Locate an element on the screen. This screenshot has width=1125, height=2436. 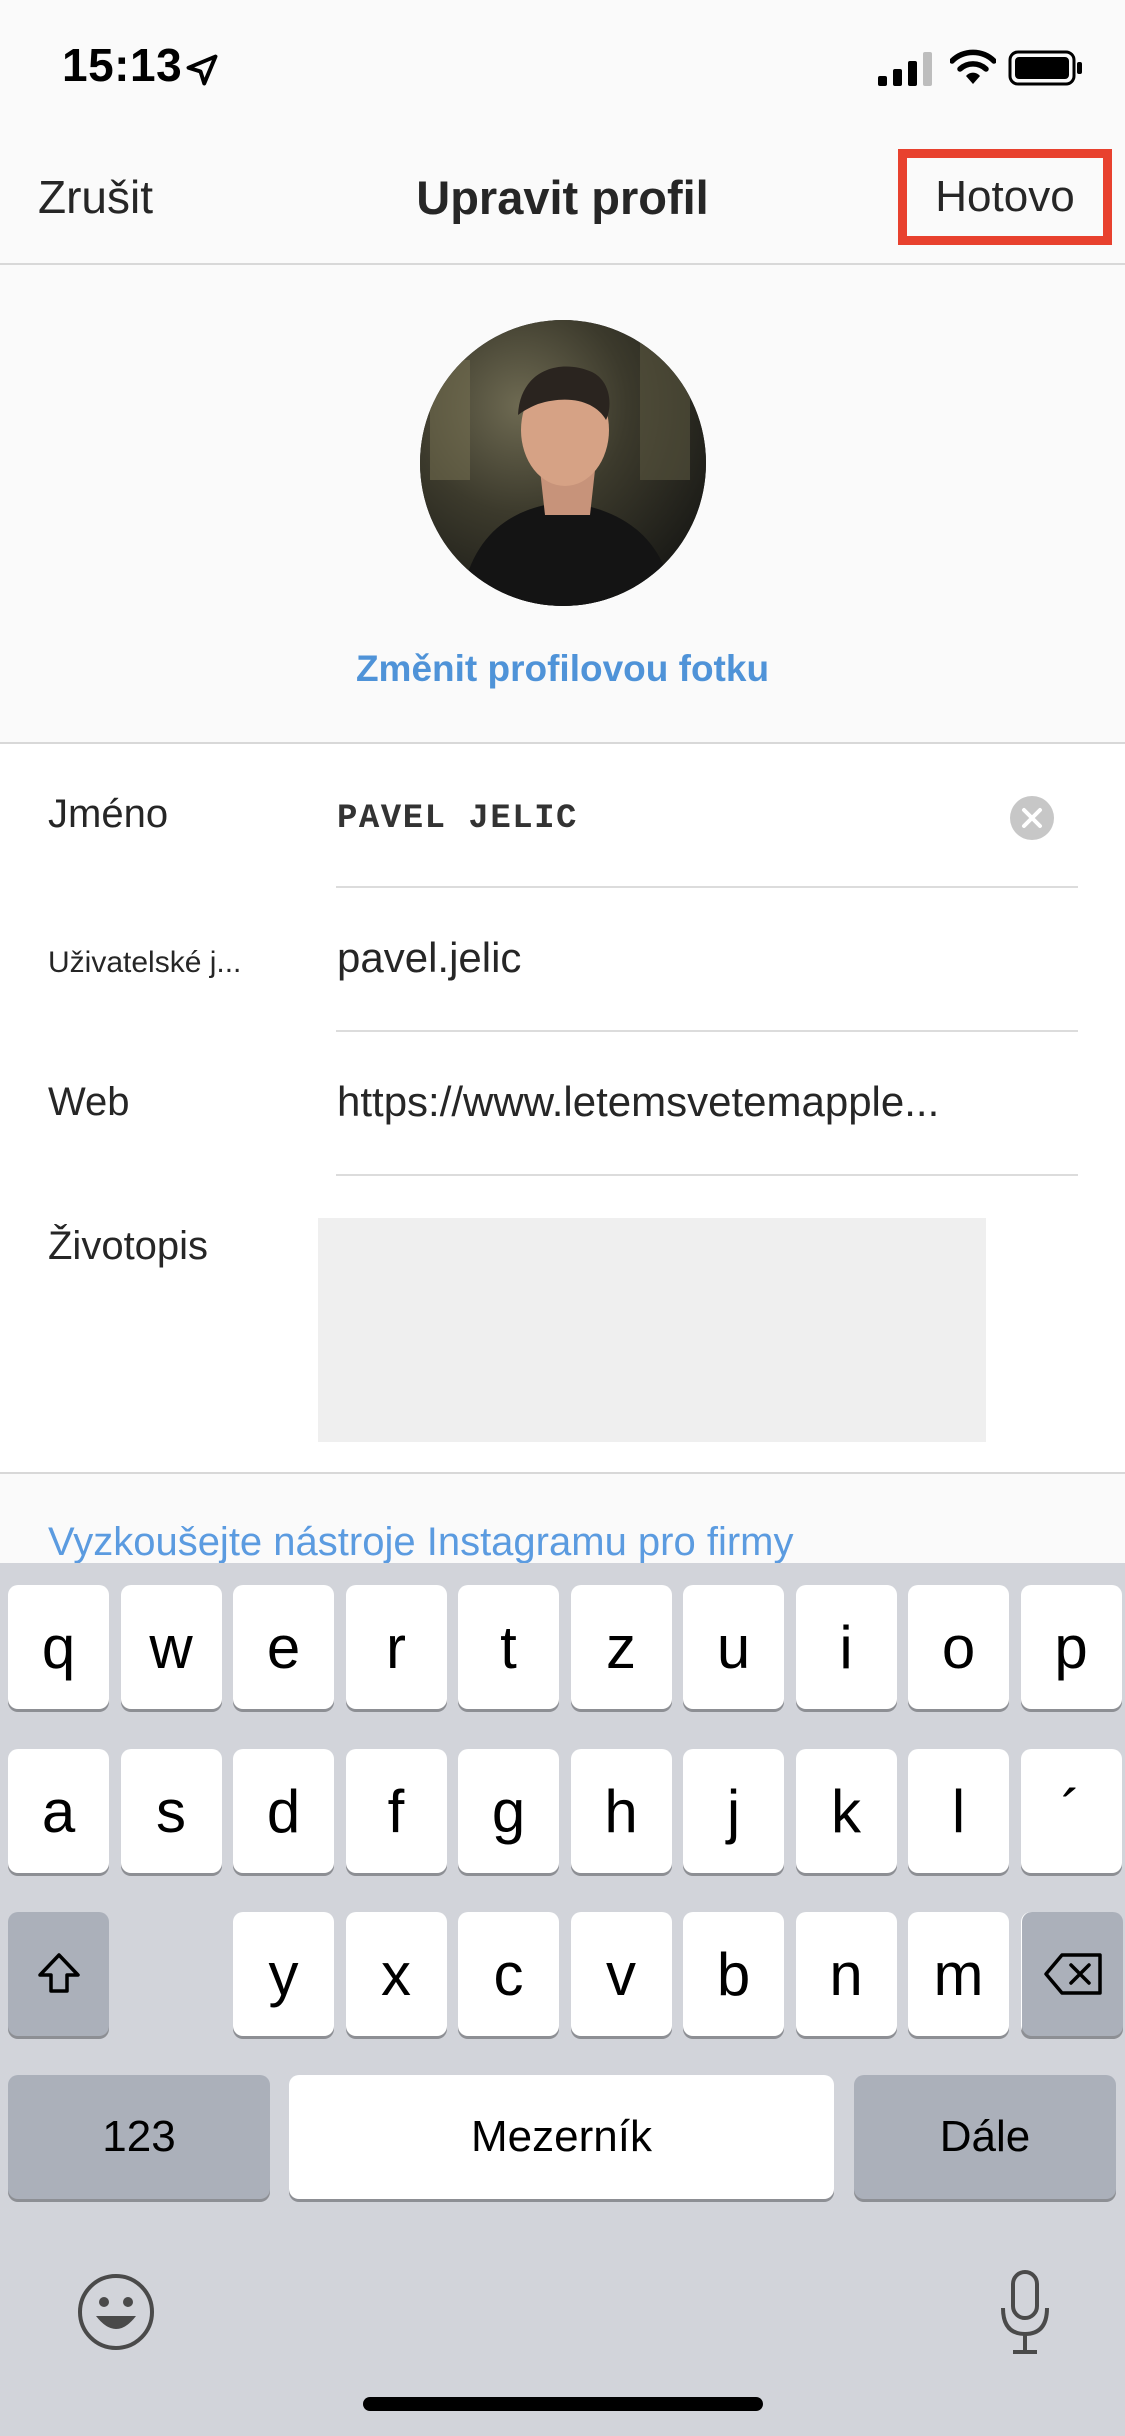
key-j: j is located at coordinates (733, 1811).